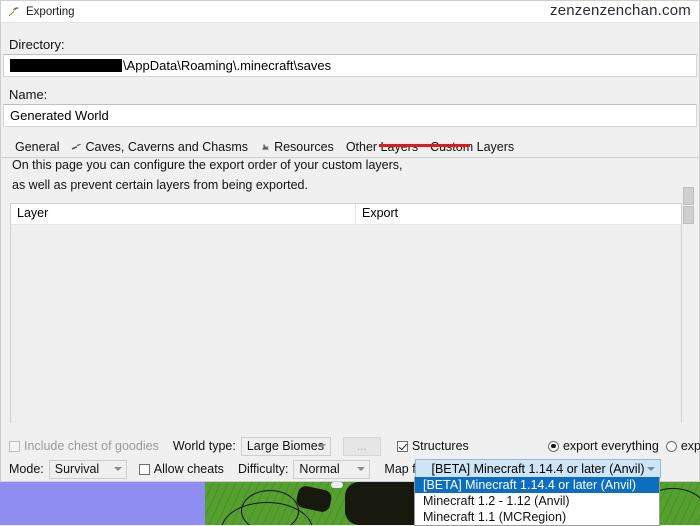 The image size is (700, 526). What do you see at coordinates (440, 446) in the screenshot?
I see `structures-label: Structures` at bounding box center [440, 446].